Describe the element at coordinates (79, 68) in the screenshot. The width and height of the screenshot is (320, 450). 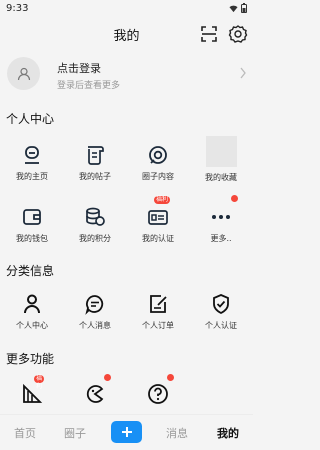
I see `login-title: 点击登录` at that location.